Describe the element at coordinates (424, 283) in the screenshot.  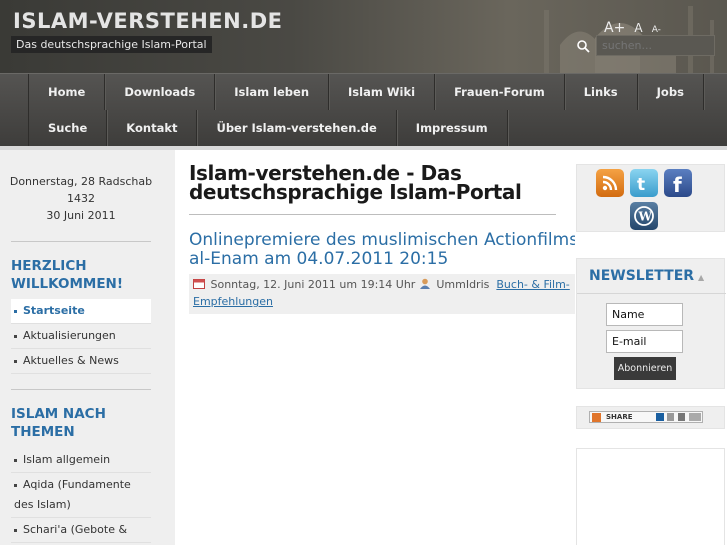
I see `author-icon` at that location.